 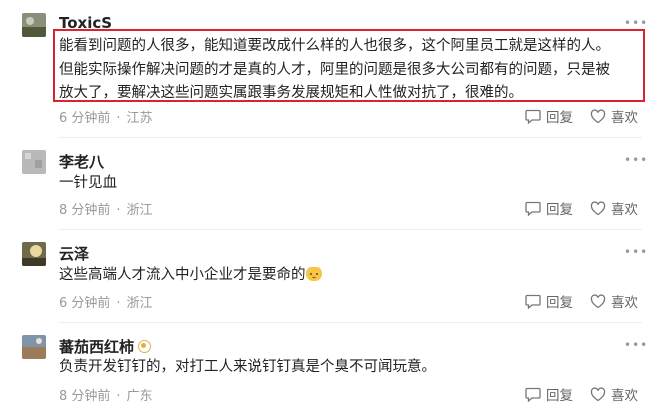 I want to click on username: 李老八, so click(x=81, y=161).